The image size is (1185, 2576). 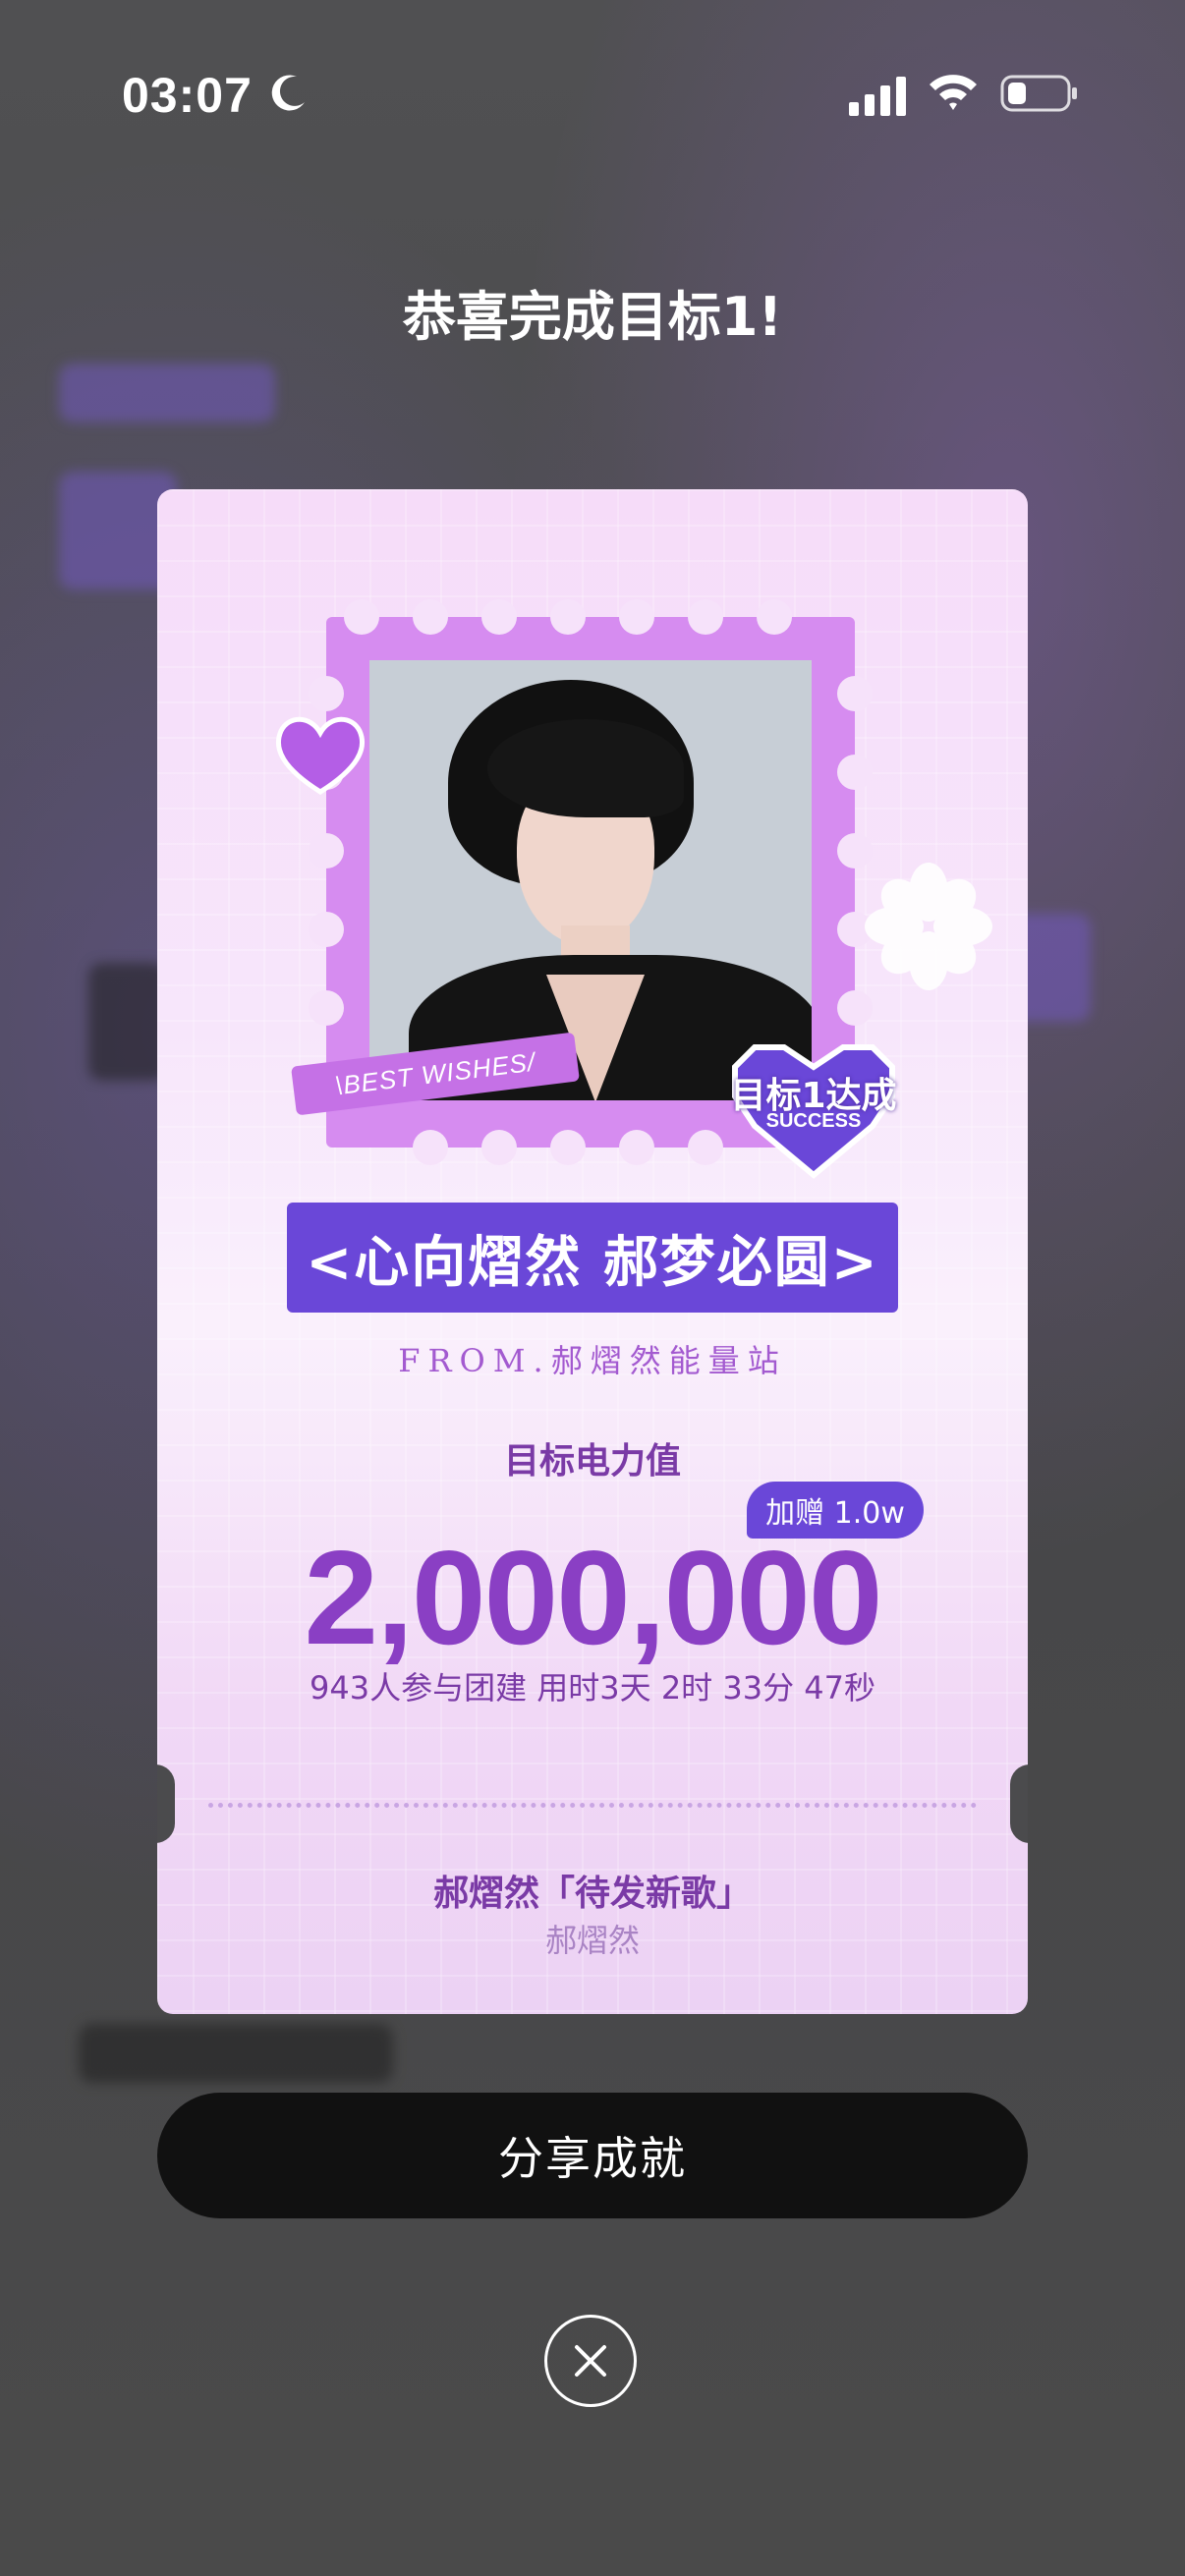 What do you see at coordinates (929, 926) in the screenshot?
I see `flower-icon` at bounding box center [929, 926].